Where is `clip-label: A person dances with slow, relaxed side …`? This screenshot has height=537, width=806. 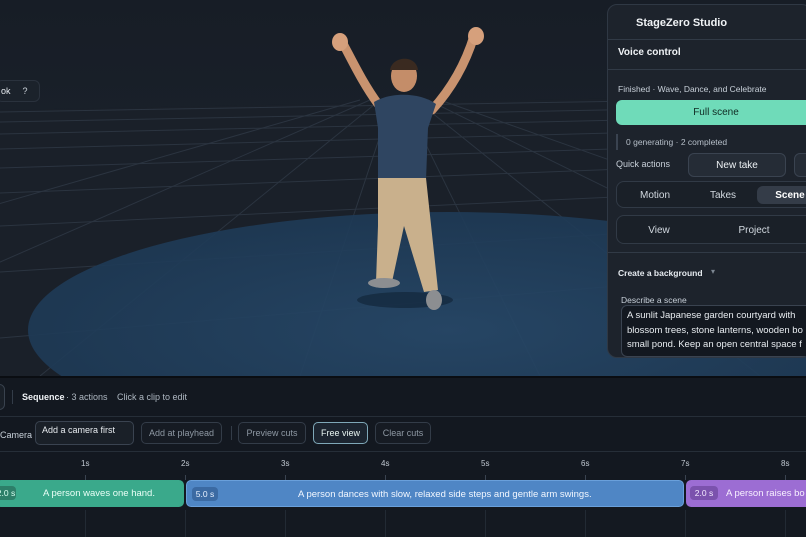 clip-label: A person dances with slow, relaxed side … is located at coordinates (445, 494).